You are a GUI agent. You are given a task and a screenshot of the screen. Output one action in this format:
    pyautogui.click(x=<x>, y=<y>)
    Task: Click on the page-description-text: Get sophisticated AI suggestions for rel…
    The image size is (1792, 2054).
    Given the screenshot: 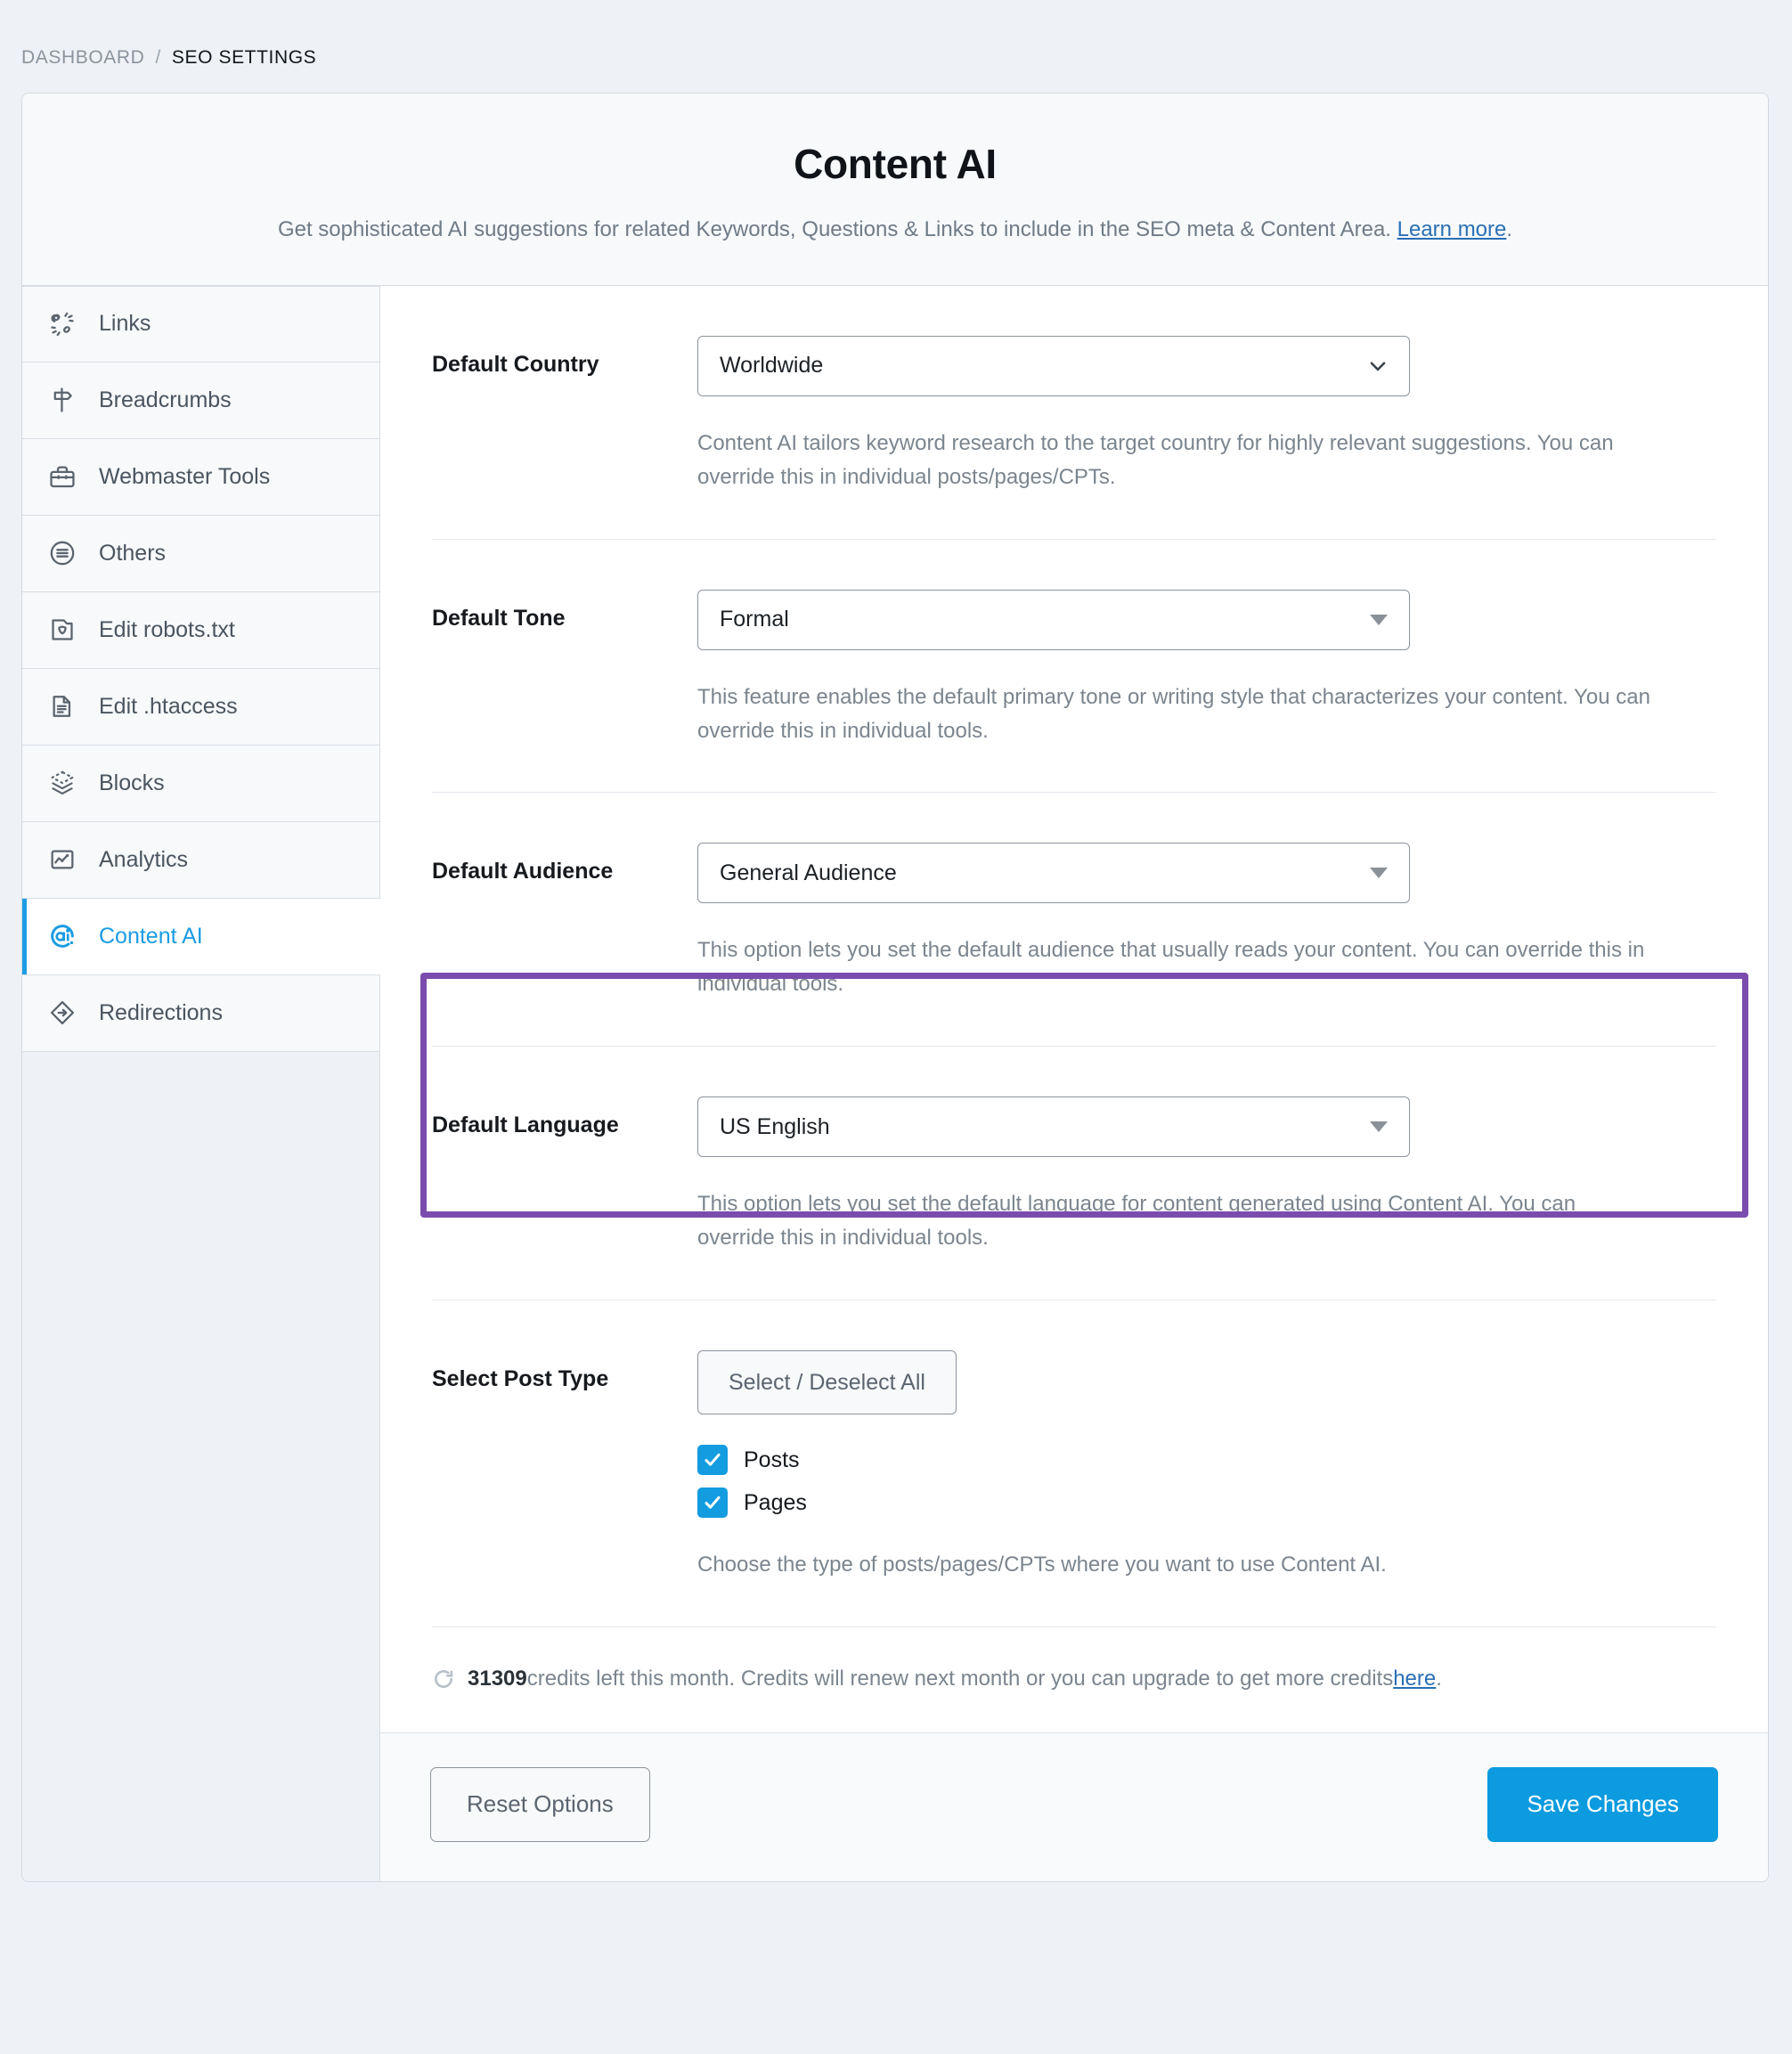 What is the action you would take?
    pyautogui.click(x=837, y=229)
    